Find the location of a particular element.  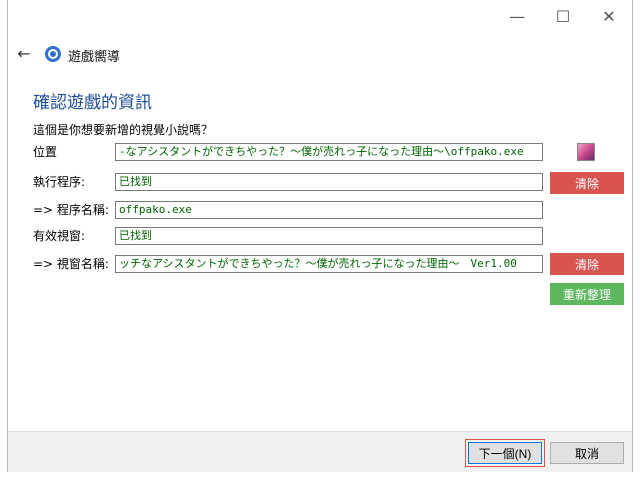

nav-bar: ← 遊戲嚮導 is located at coordinates (320, 53).